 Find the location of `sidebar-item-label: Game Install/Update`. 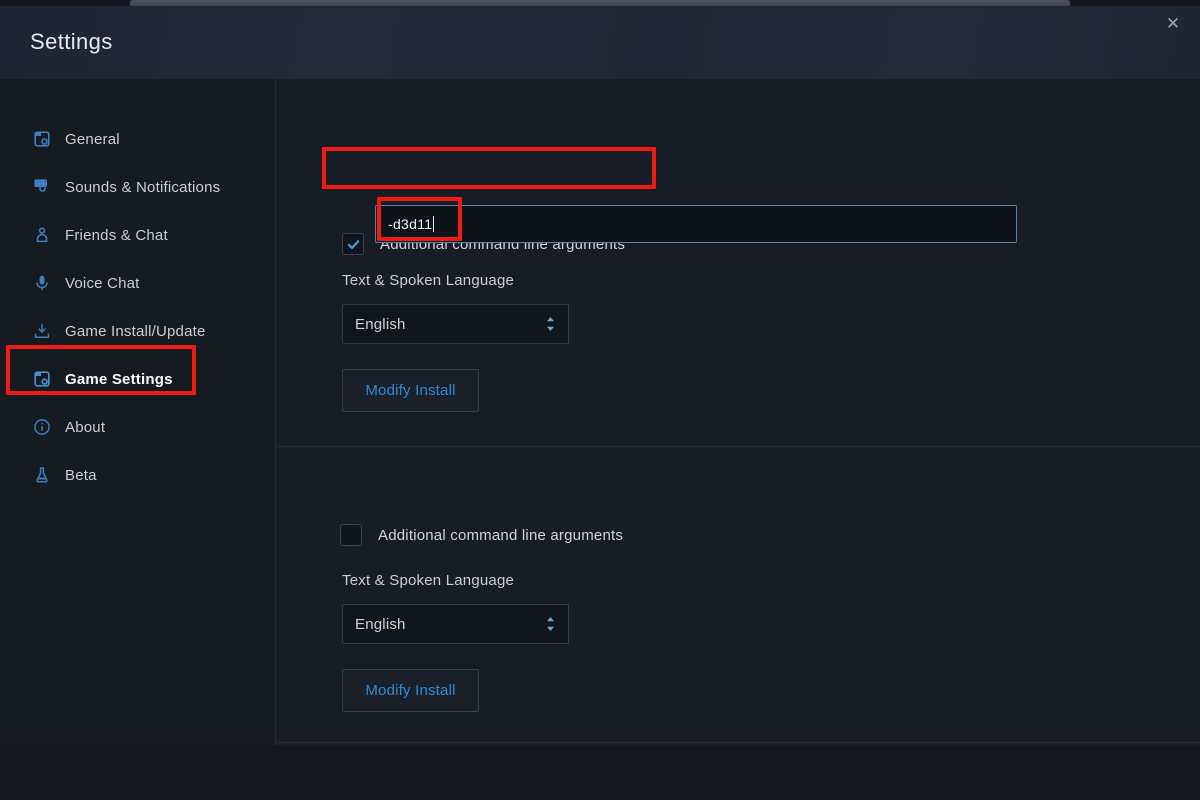

sidebar-item-label: Game Install/Update is located at coordinates (135, 331).